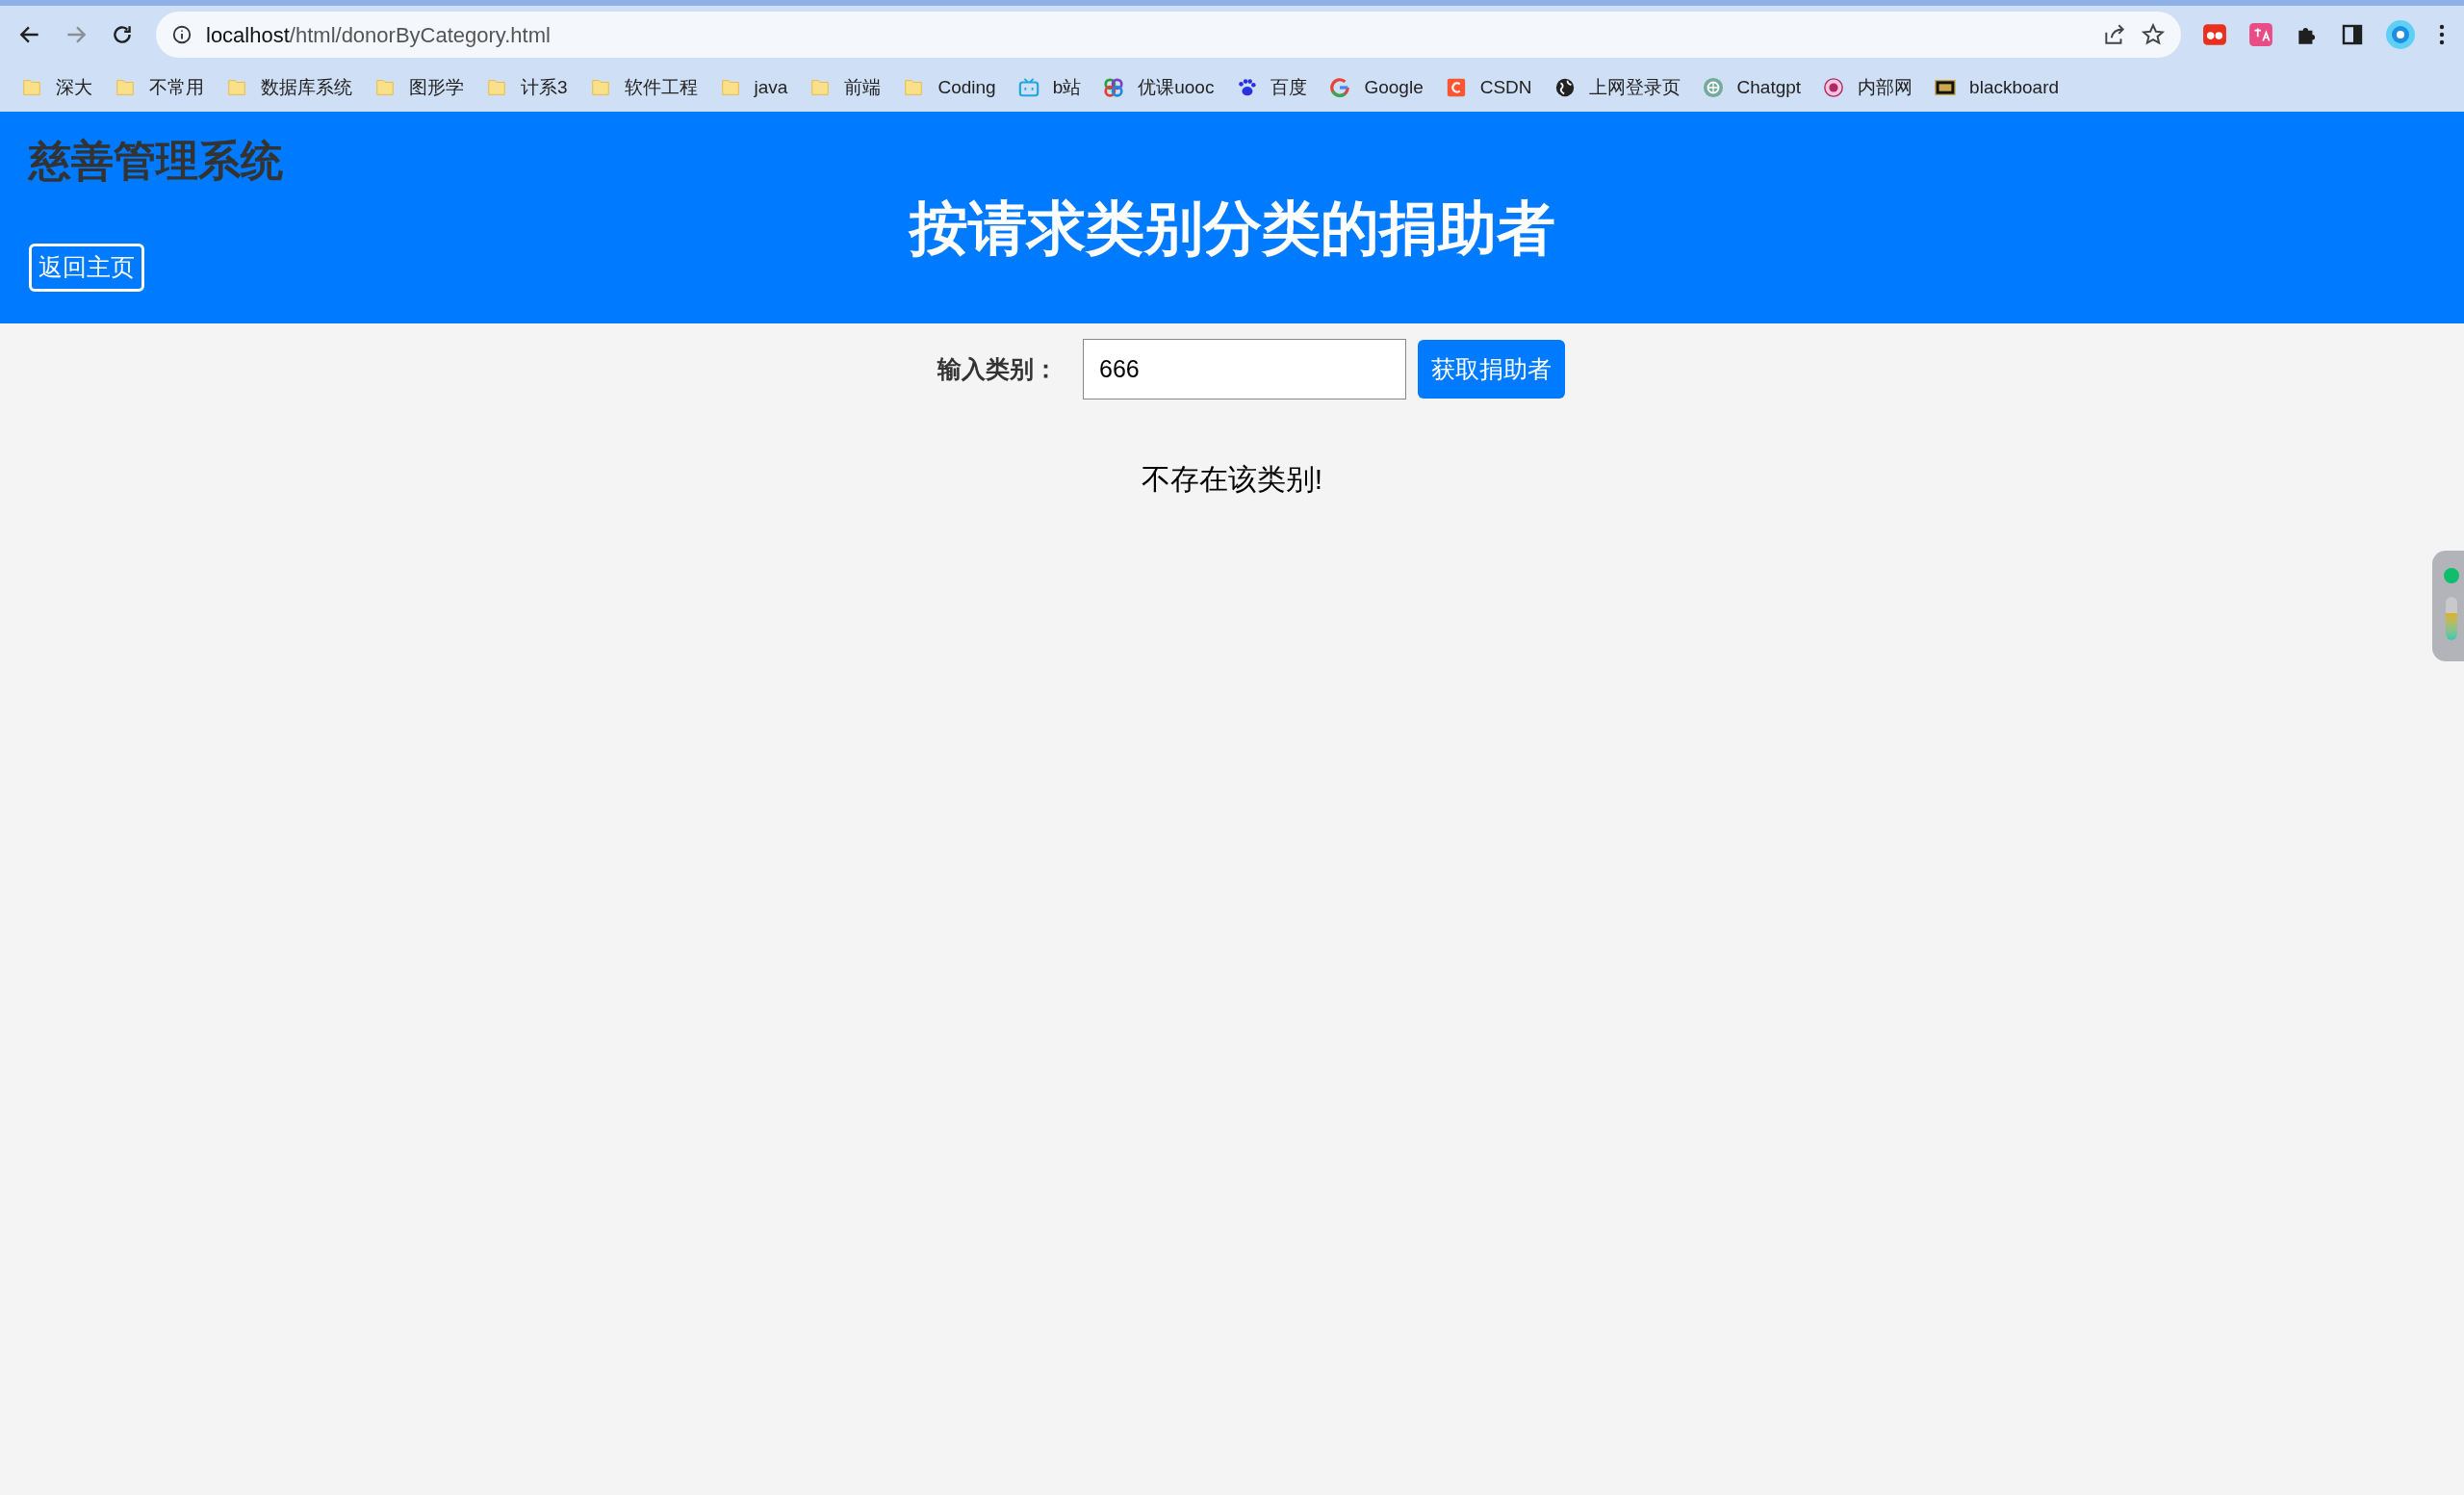  Describe the element at coordinates (2114, 34) in the screenshot. I see `share-icon` at that location.